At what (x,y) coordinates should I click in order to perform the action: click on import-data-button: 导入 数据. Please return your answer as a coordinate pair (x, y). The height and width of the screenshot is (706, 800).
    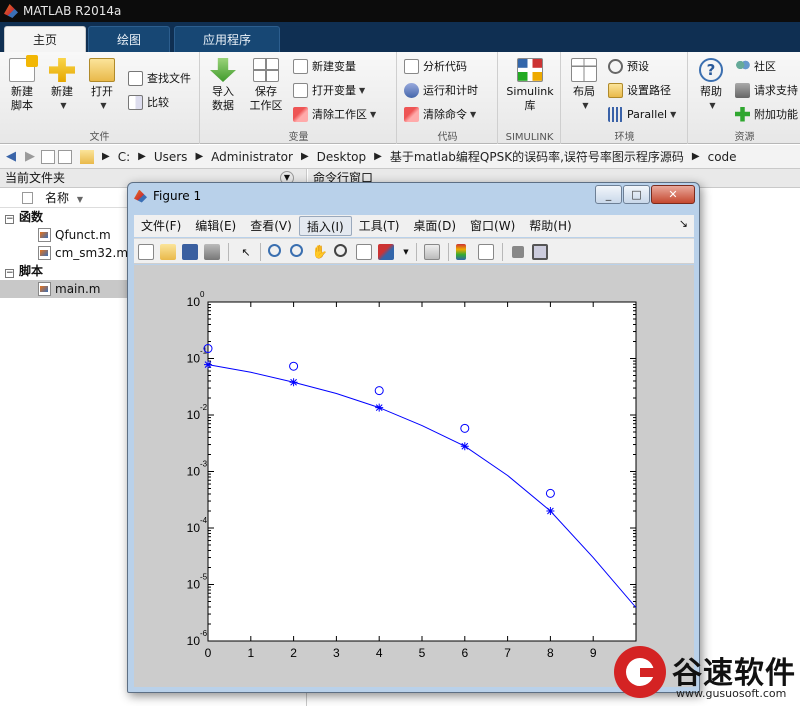
    Looking at the image, I should click on (223, 85).